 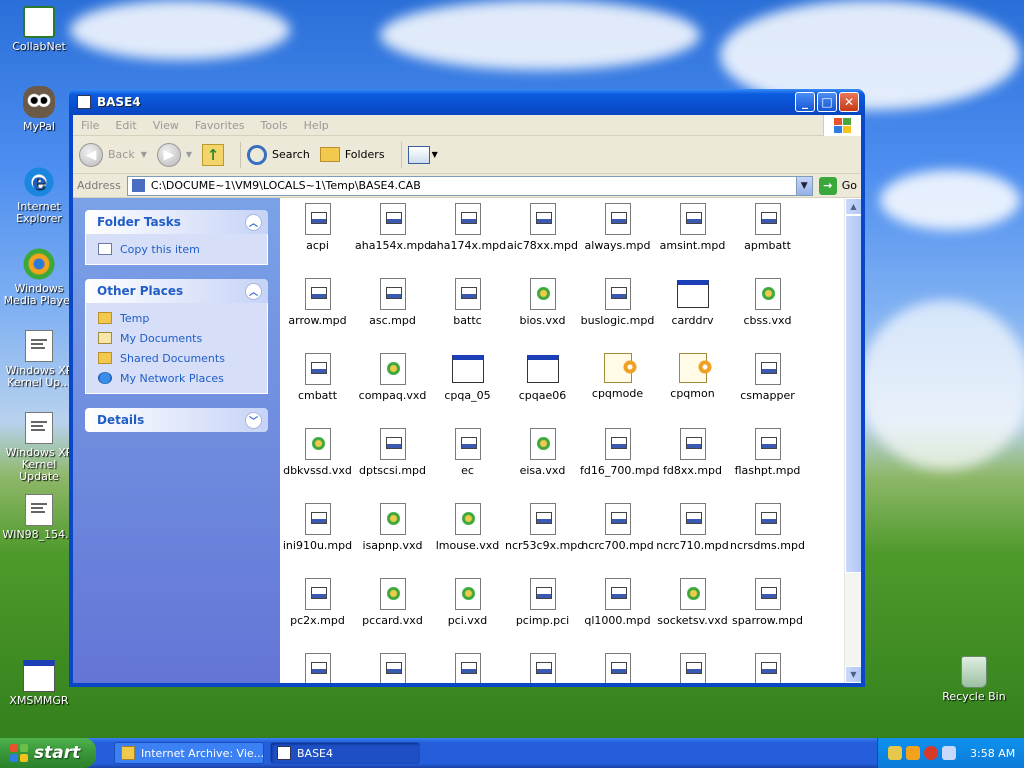 What do you see at coordinates (392, 377) in the screenshot?
I see `file-item: compaq.vxd` at bounding box center [392, 377].